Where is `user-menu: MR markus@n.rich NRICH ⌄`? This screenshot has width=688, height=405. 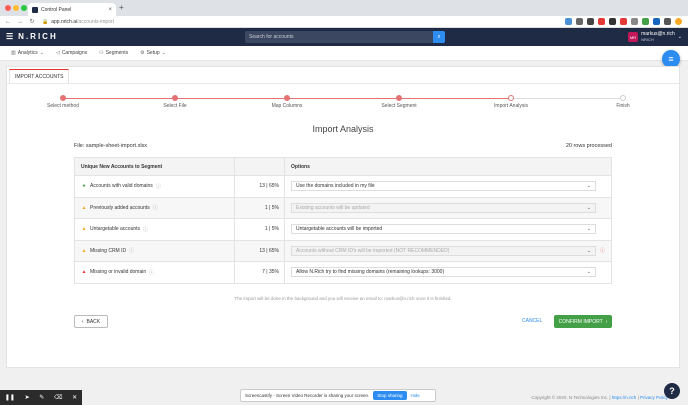 user-menu: MR markus@n.rich NRICH ⌄ is located at coordinates (655, 37).